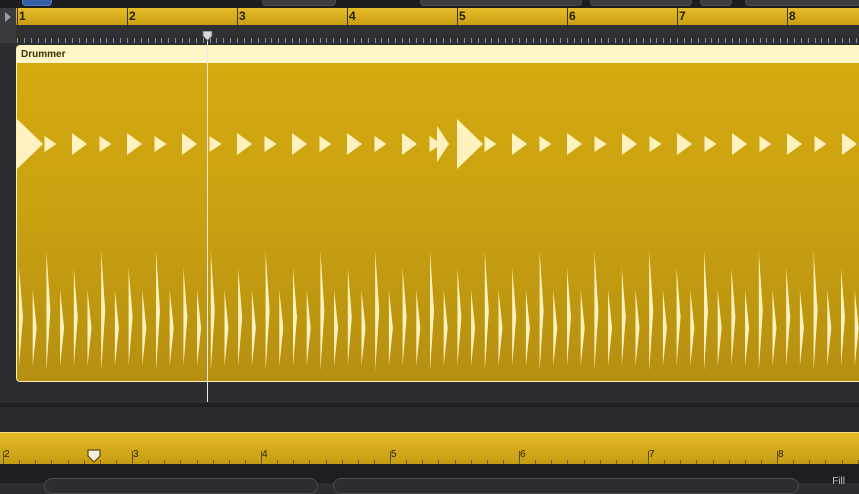 This screenshot has width=859, height=494. What do you see at coordinates (8, 25) in the screenshot?
I see `ruler-left-cap` at bounding box center [8, 25].